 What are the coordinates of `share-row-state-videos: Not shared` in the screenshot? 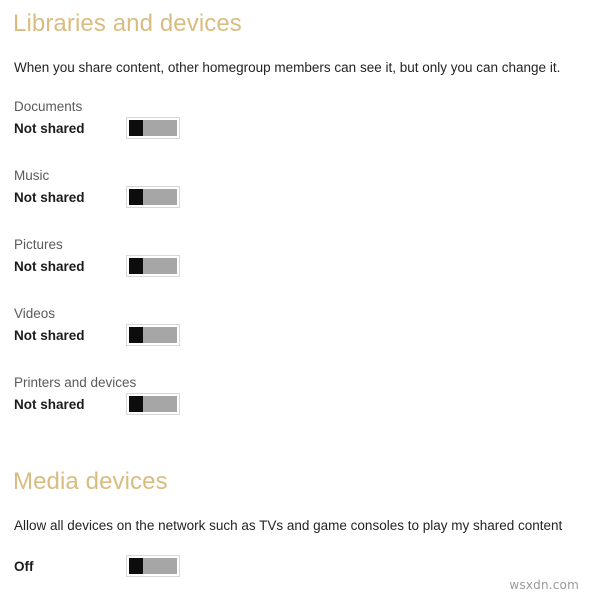 It's located at (49, 335).